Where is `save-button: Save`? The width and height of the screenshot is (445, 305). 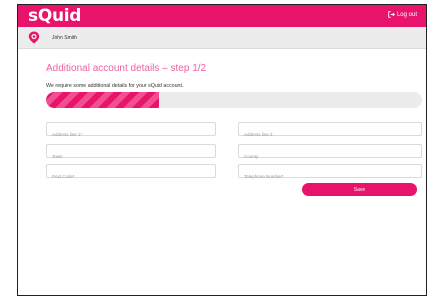
save-button: Save is located at coordinates (359, 189).